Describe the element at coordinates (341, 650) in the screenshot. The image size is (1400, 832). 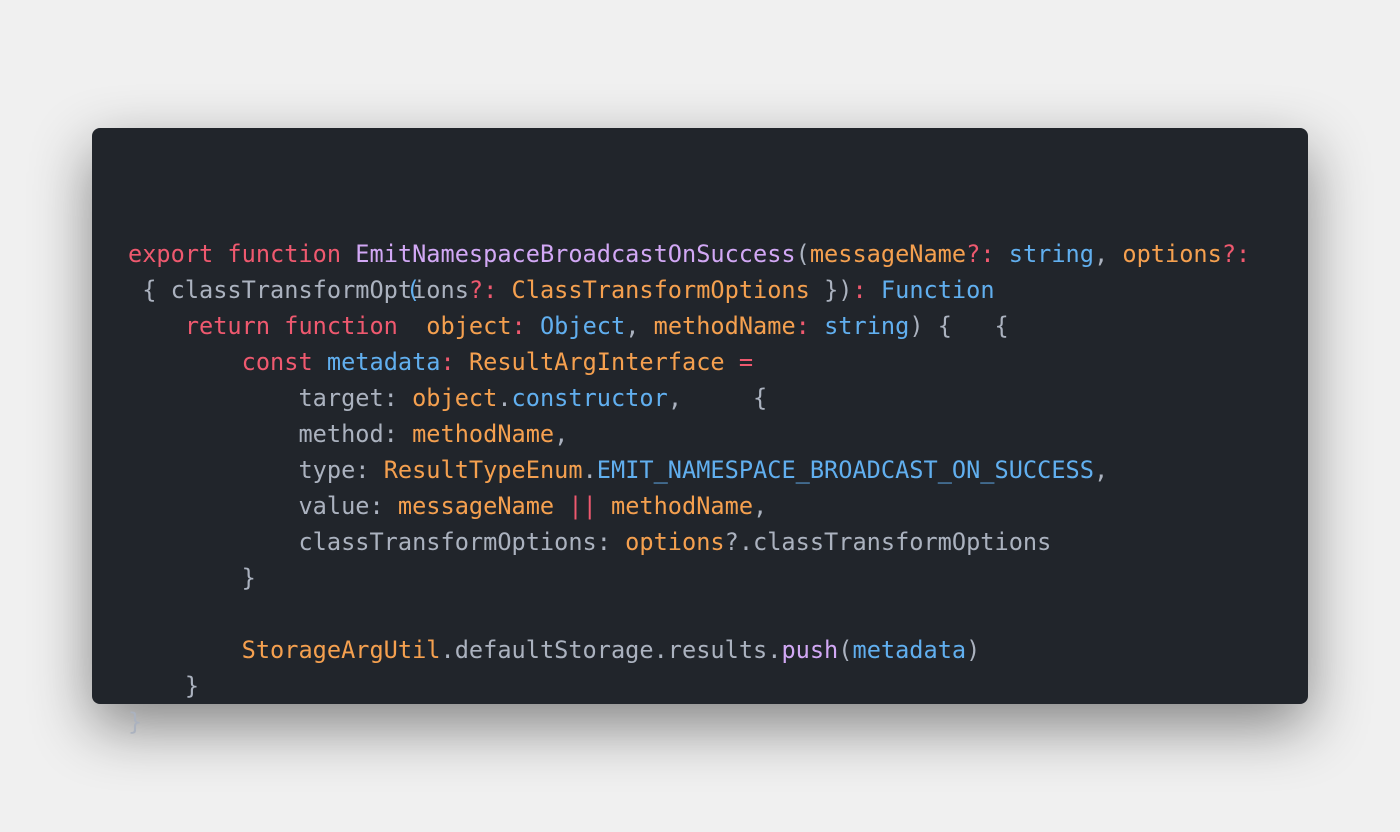
I see `code-token: StorageArgUtil` at that location.